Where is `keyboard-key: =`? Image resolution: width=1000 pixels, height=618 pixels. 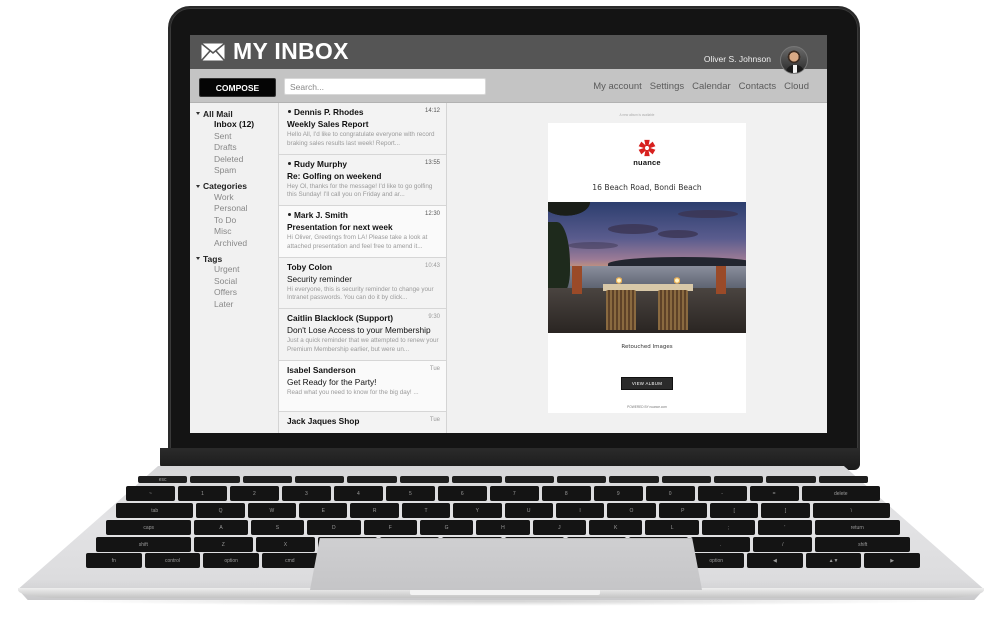 keyboard-key: = is located at coordinates (774, 493).